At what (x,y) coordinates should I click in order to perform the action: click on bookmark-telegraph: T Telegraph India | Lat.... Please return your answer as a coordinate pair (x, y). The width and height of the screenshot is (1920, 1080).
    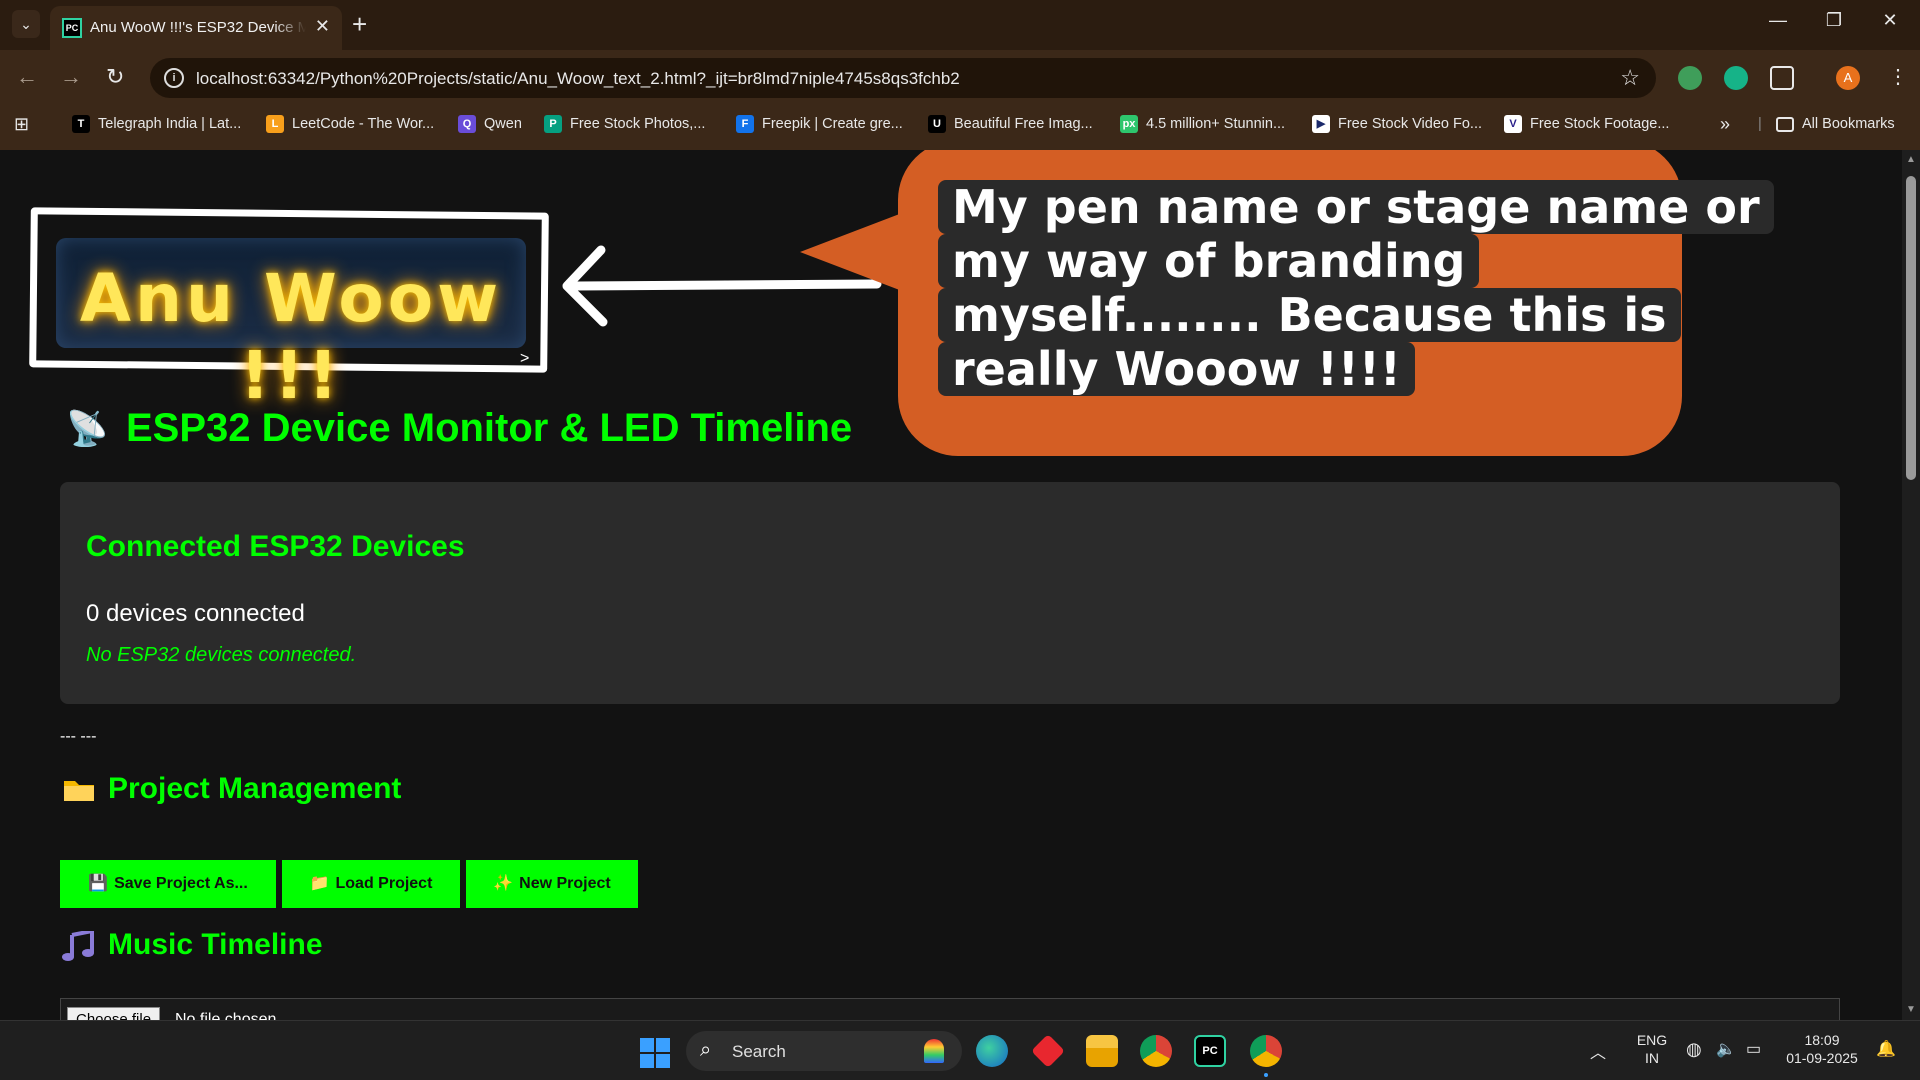
    Looking at the image, I should click on (156, 124).